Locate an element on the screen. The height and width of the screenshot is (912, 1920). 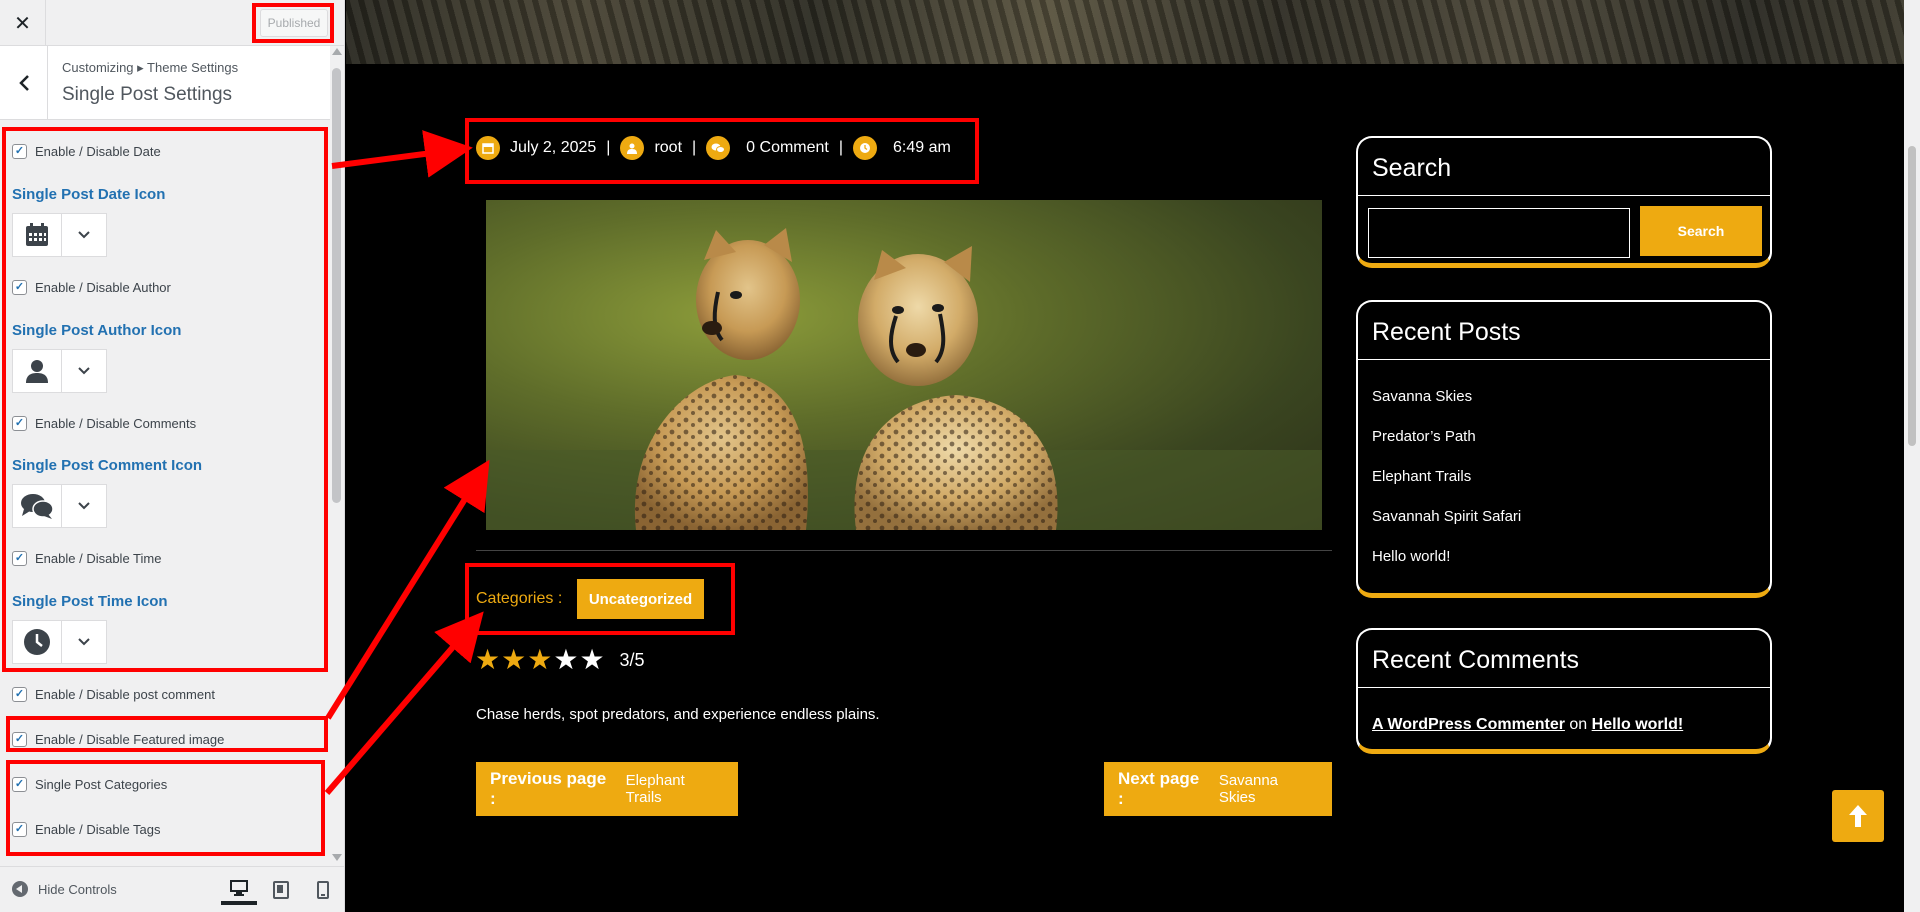
recent-comment-item: A WordPress Commenter on Hello world! is located at coordinates (1528, 724).